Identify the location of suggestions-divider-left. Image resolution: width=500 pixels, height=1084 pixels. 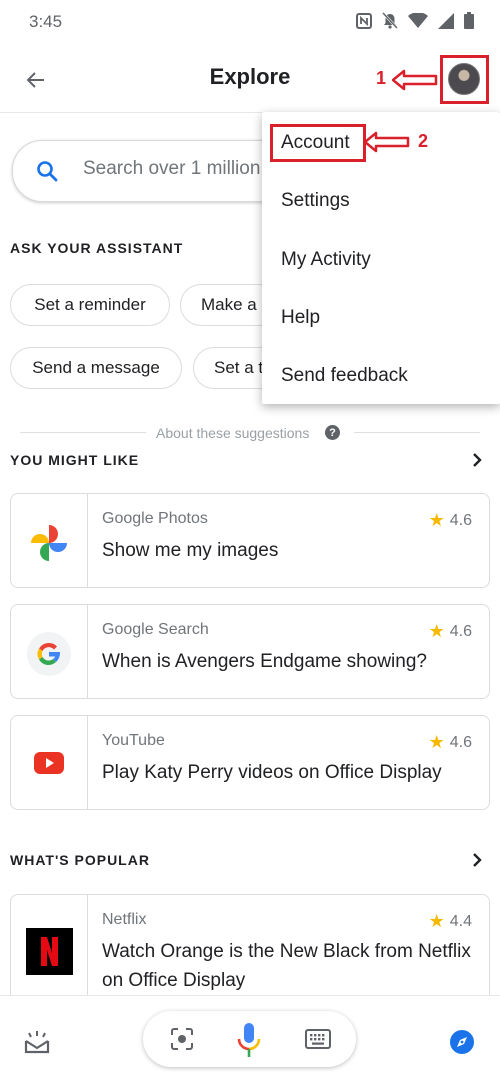
(83, 432).